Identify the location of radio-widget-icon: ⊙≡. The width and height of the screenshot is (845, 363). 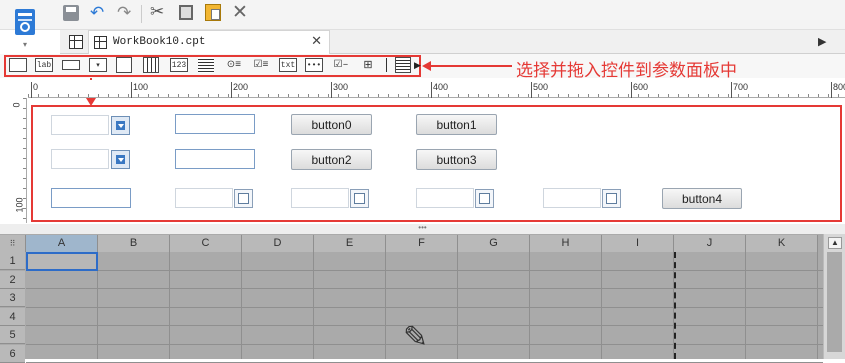
(234, 65).